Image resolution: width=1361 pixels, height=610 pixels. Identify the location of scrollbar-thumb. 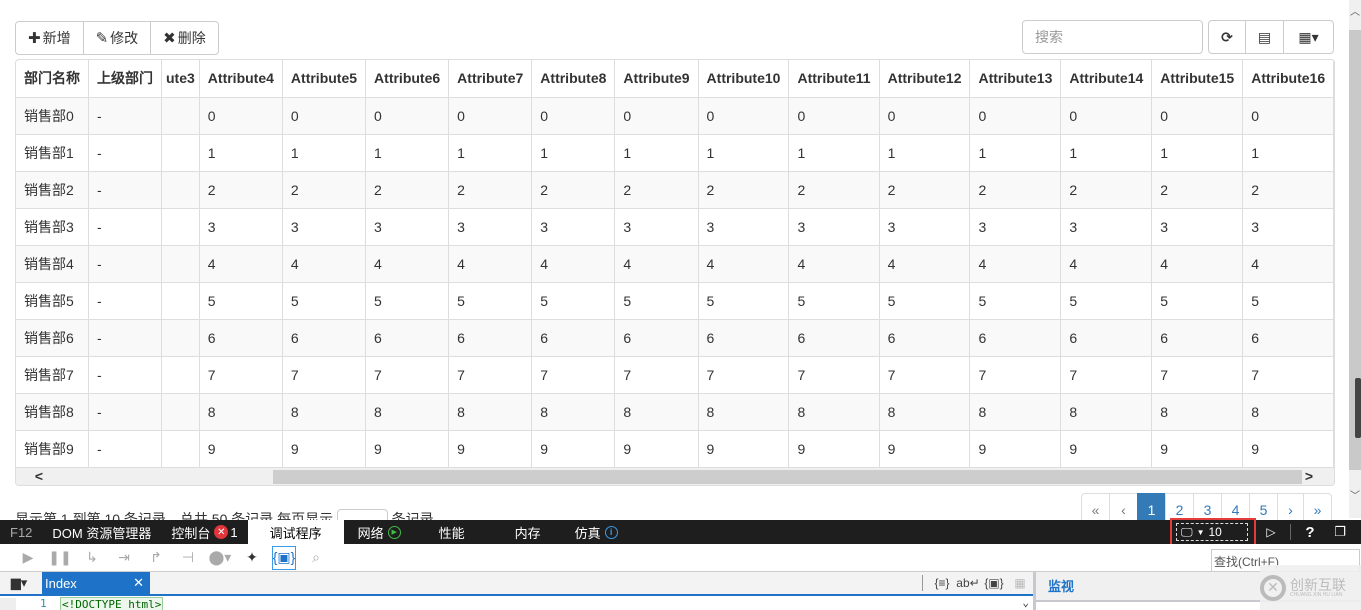
(787, 477).